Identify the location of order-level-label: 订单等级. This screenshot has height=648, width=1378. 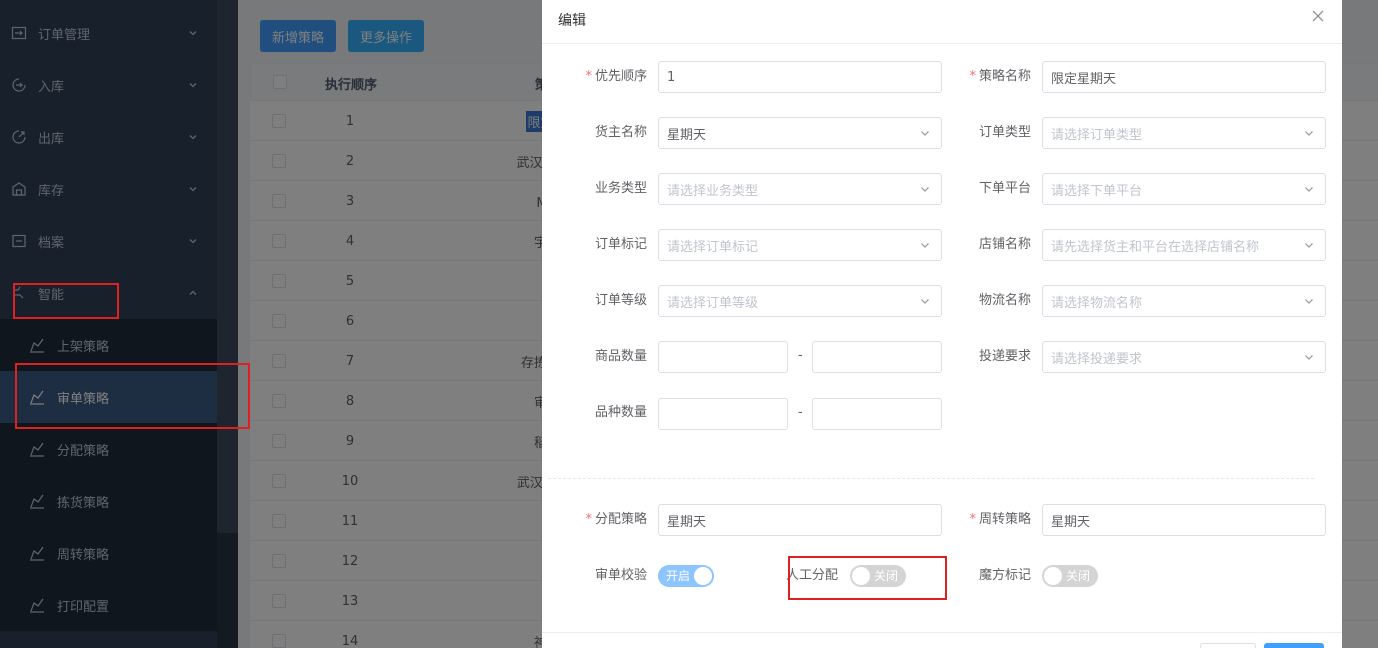
(620, 300).